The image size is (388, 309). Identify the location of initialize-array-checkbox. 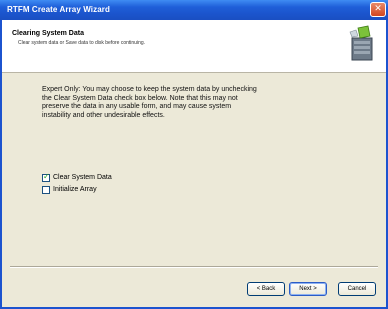
(46, 189).